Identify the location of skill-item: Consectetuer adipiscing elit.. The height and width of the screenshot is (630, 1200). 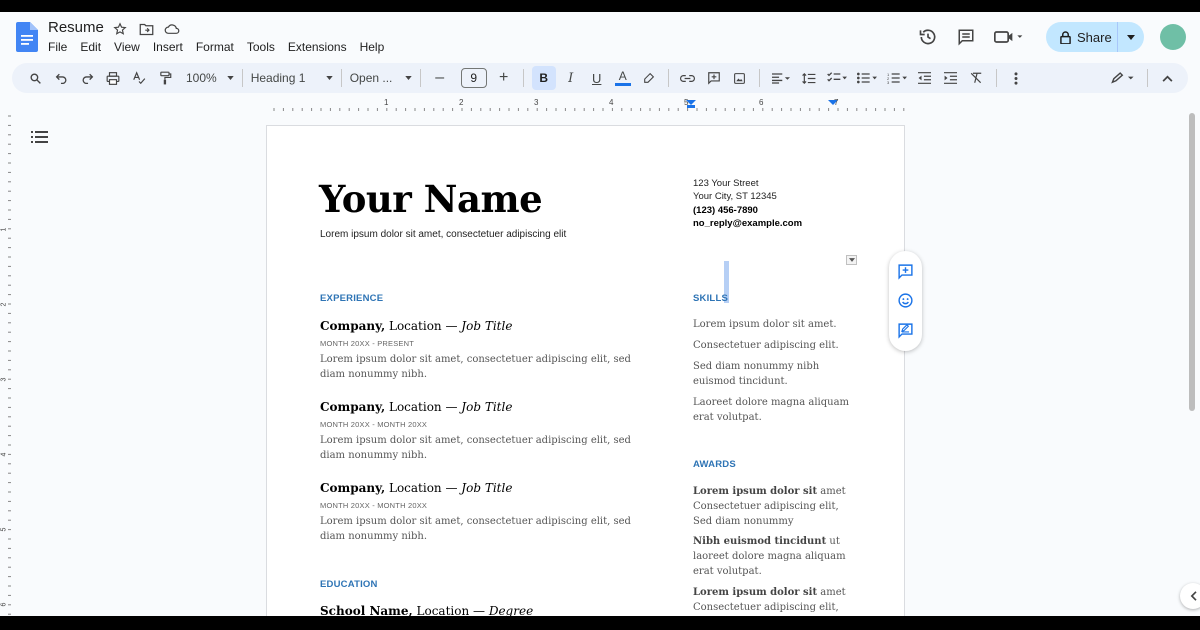
(773, 345).